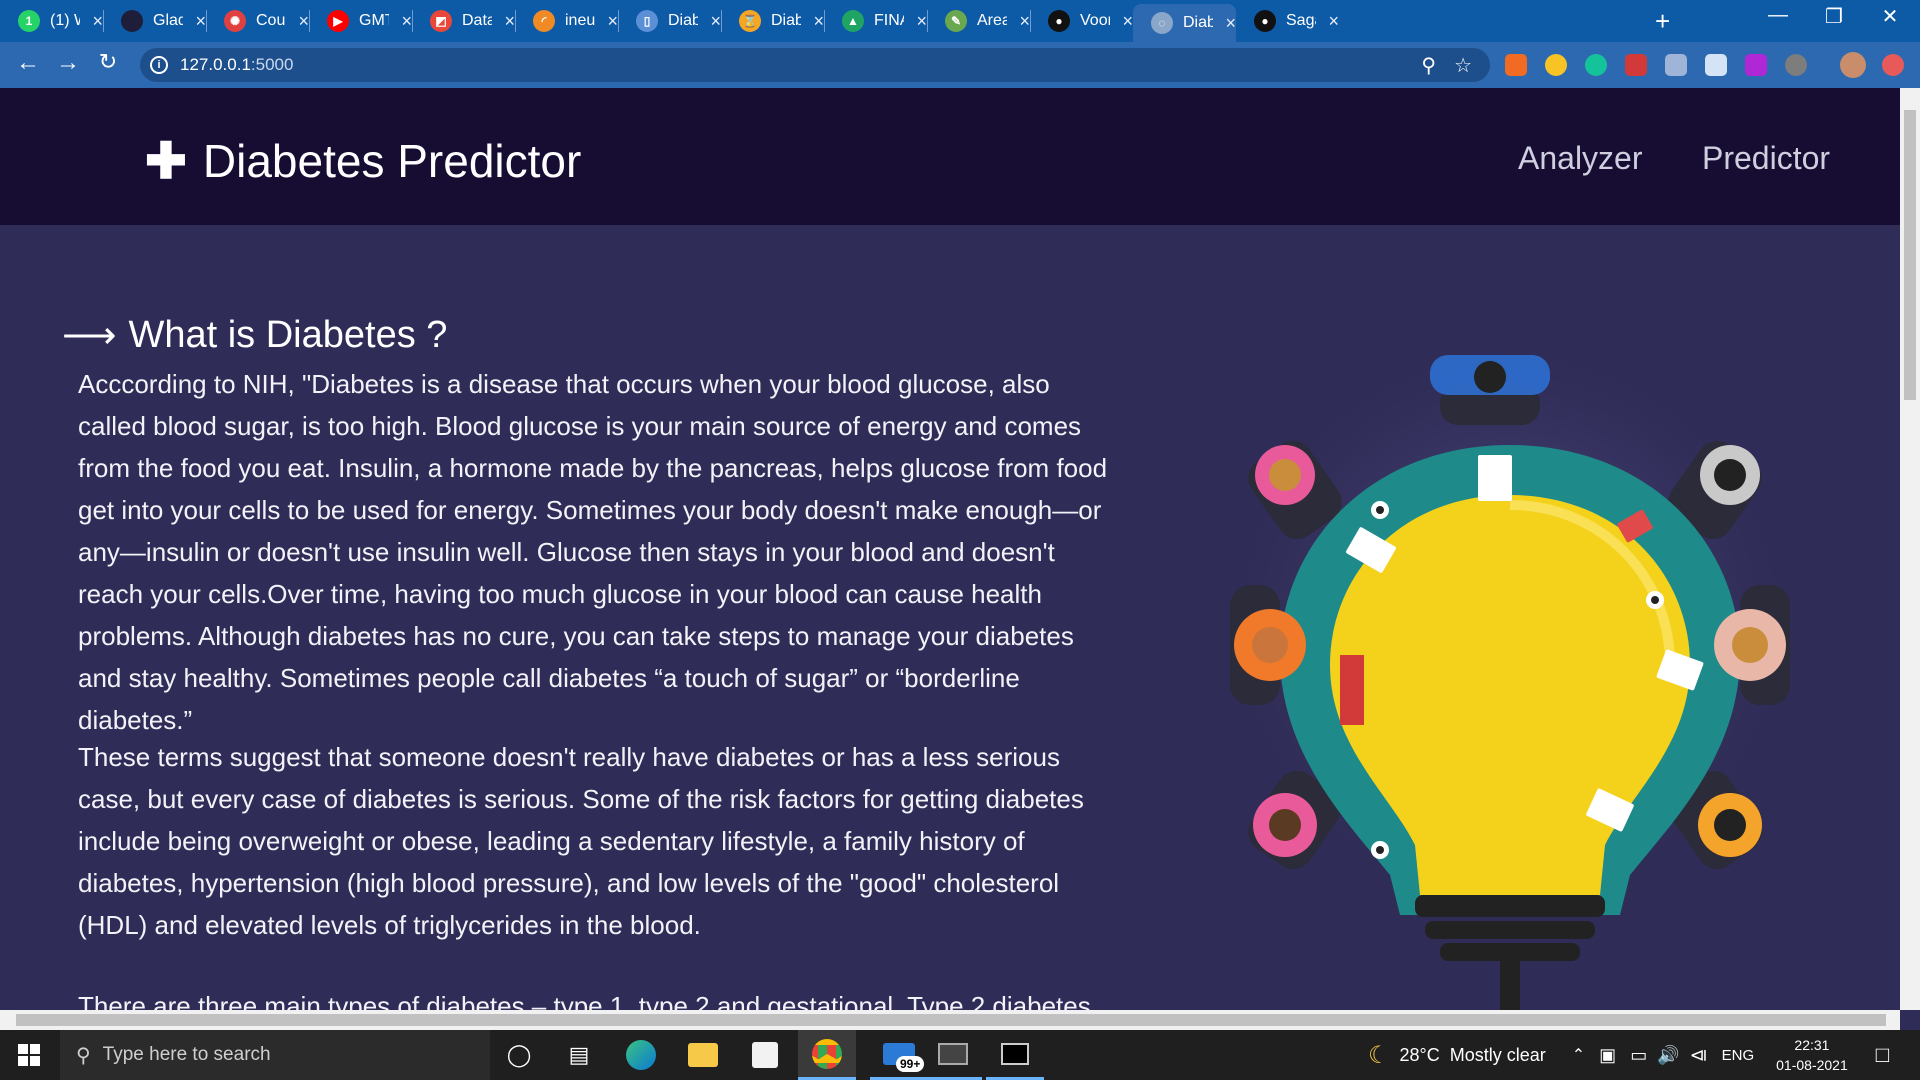 This screenshot has height=1080, width=1920. What do you see at coordinates (374, 20) in the screenshot?
I see `tab-title: GMT20` at bounding box center [374, 20].